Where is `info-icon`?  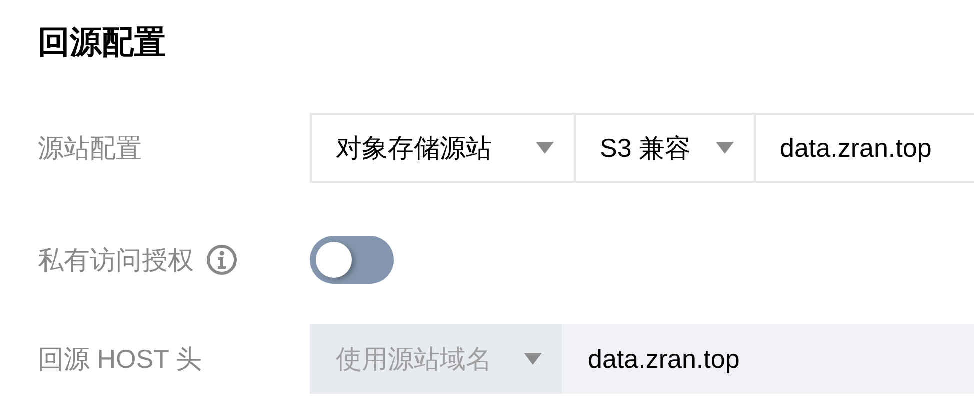
info-icon is located at coordinates (222, 260).